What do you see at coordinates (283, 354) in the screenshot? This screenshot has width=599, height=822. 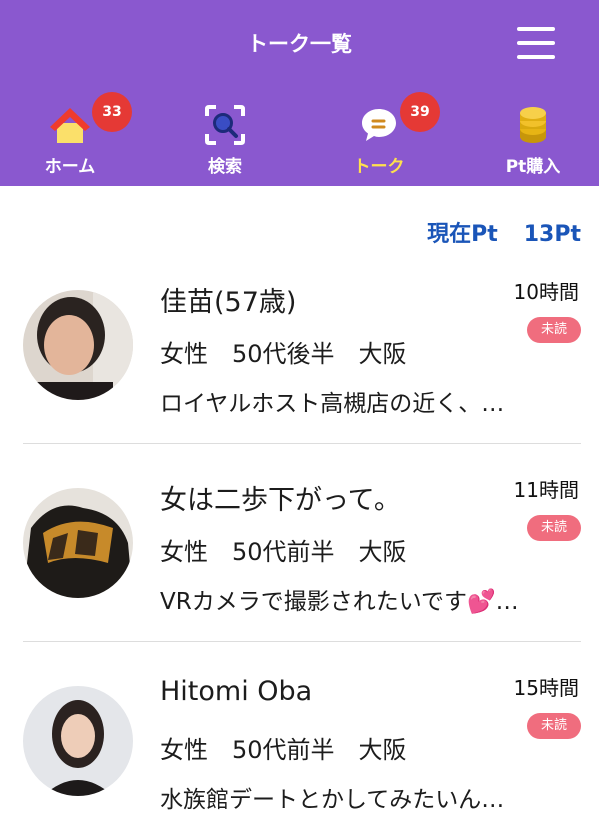 I see `conversation-meta: 女性 50代後半 大阪` at bounding box center [283, 354].